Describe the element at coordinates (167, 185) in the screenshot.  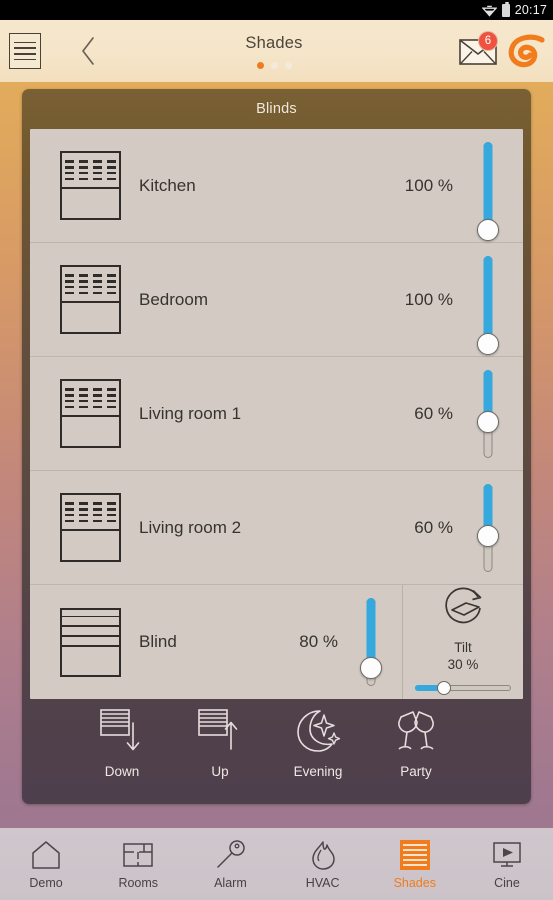
I see `row-label: Kitchen` at that location.